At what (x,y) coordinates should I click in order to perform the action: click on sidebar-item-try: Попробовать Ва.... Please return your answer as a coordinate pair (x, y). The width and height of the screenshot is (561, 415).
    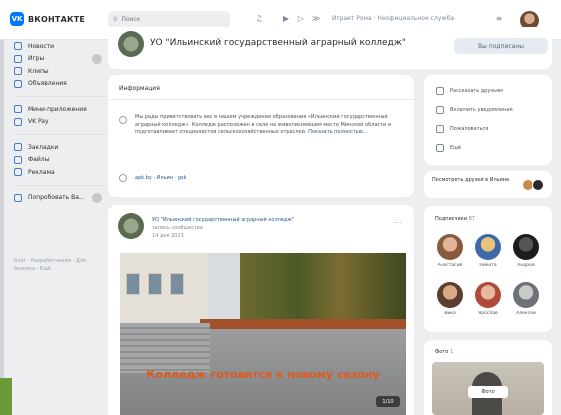
    Looking at the image, I should click on (60, 198).